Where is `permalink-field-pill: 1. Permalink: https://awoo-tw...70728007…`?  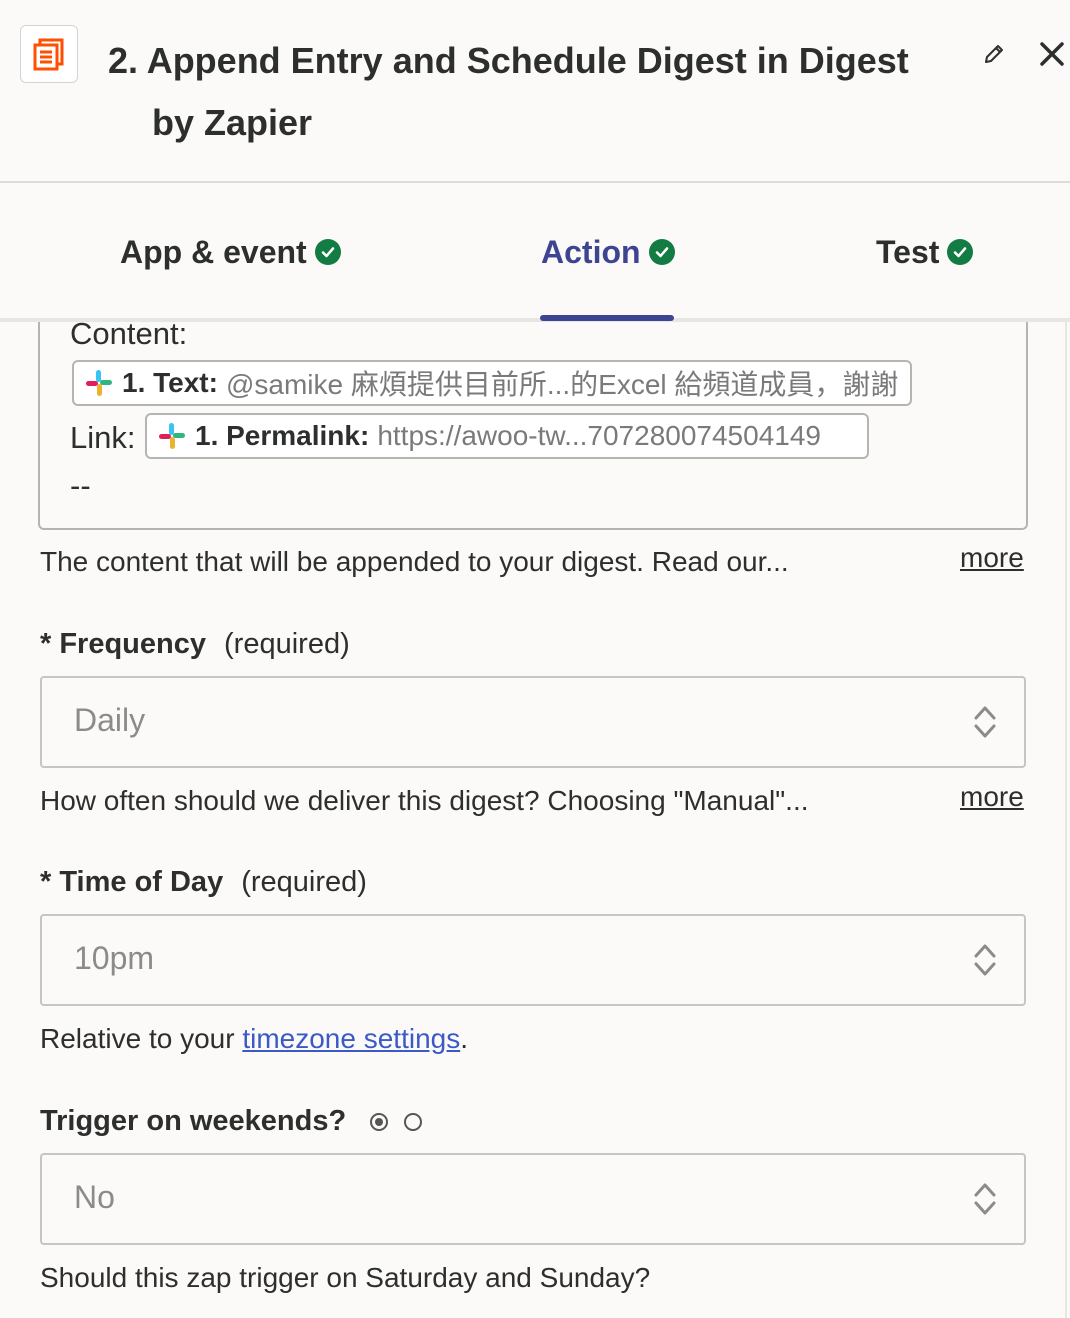
permalink-field-pill: 1. Permalink: https://awoo-tw...70728007… is located at coordinates (507, 436).